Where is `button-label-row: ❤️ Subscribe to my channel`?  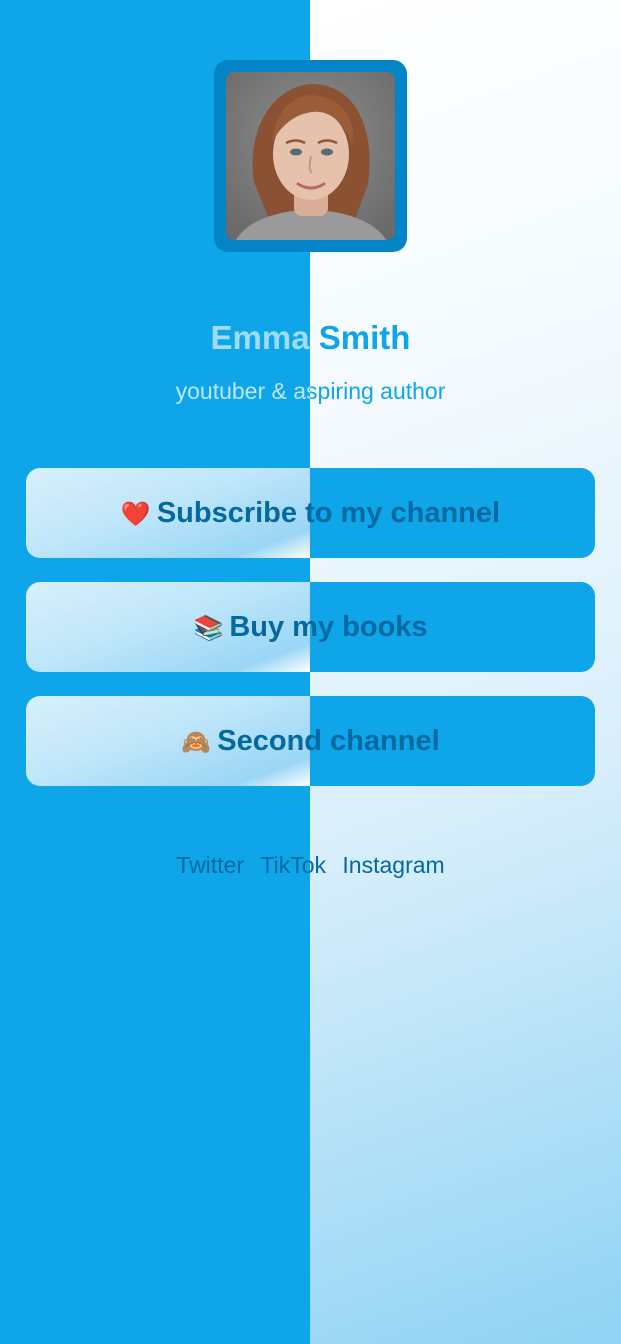 button-label-row: ❤️ Subscribe to my channel is located at coordinates (310, 513).